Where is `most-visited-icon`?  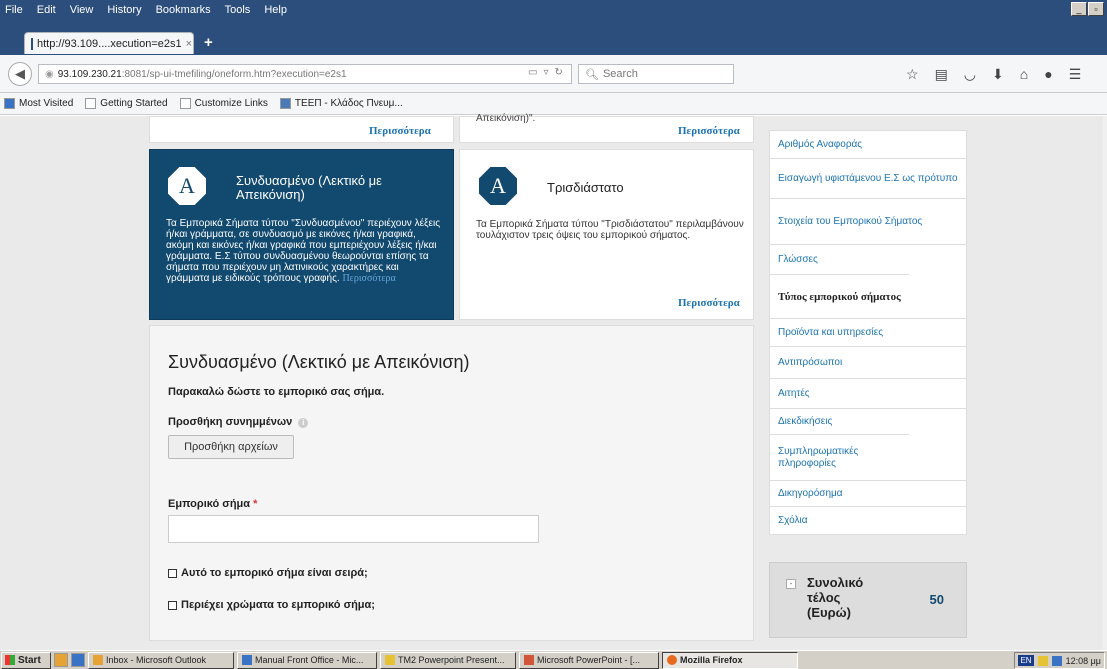 most-visited-icon is located at coordinates (9, 103).